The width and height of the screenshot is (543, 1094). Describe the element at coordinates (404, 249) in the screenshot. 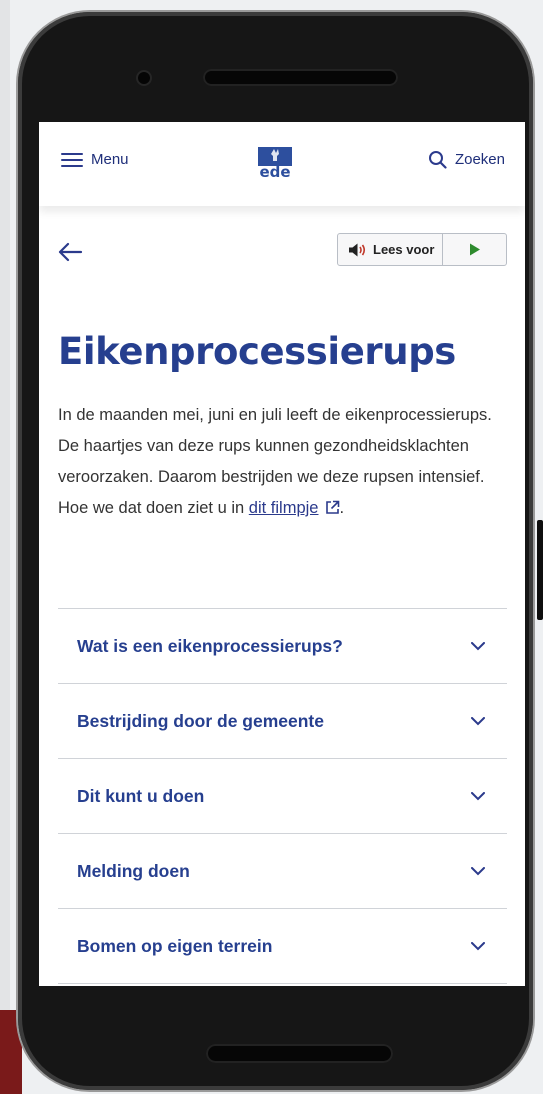

I see `read-aloud-label: Lees voor` at that location.